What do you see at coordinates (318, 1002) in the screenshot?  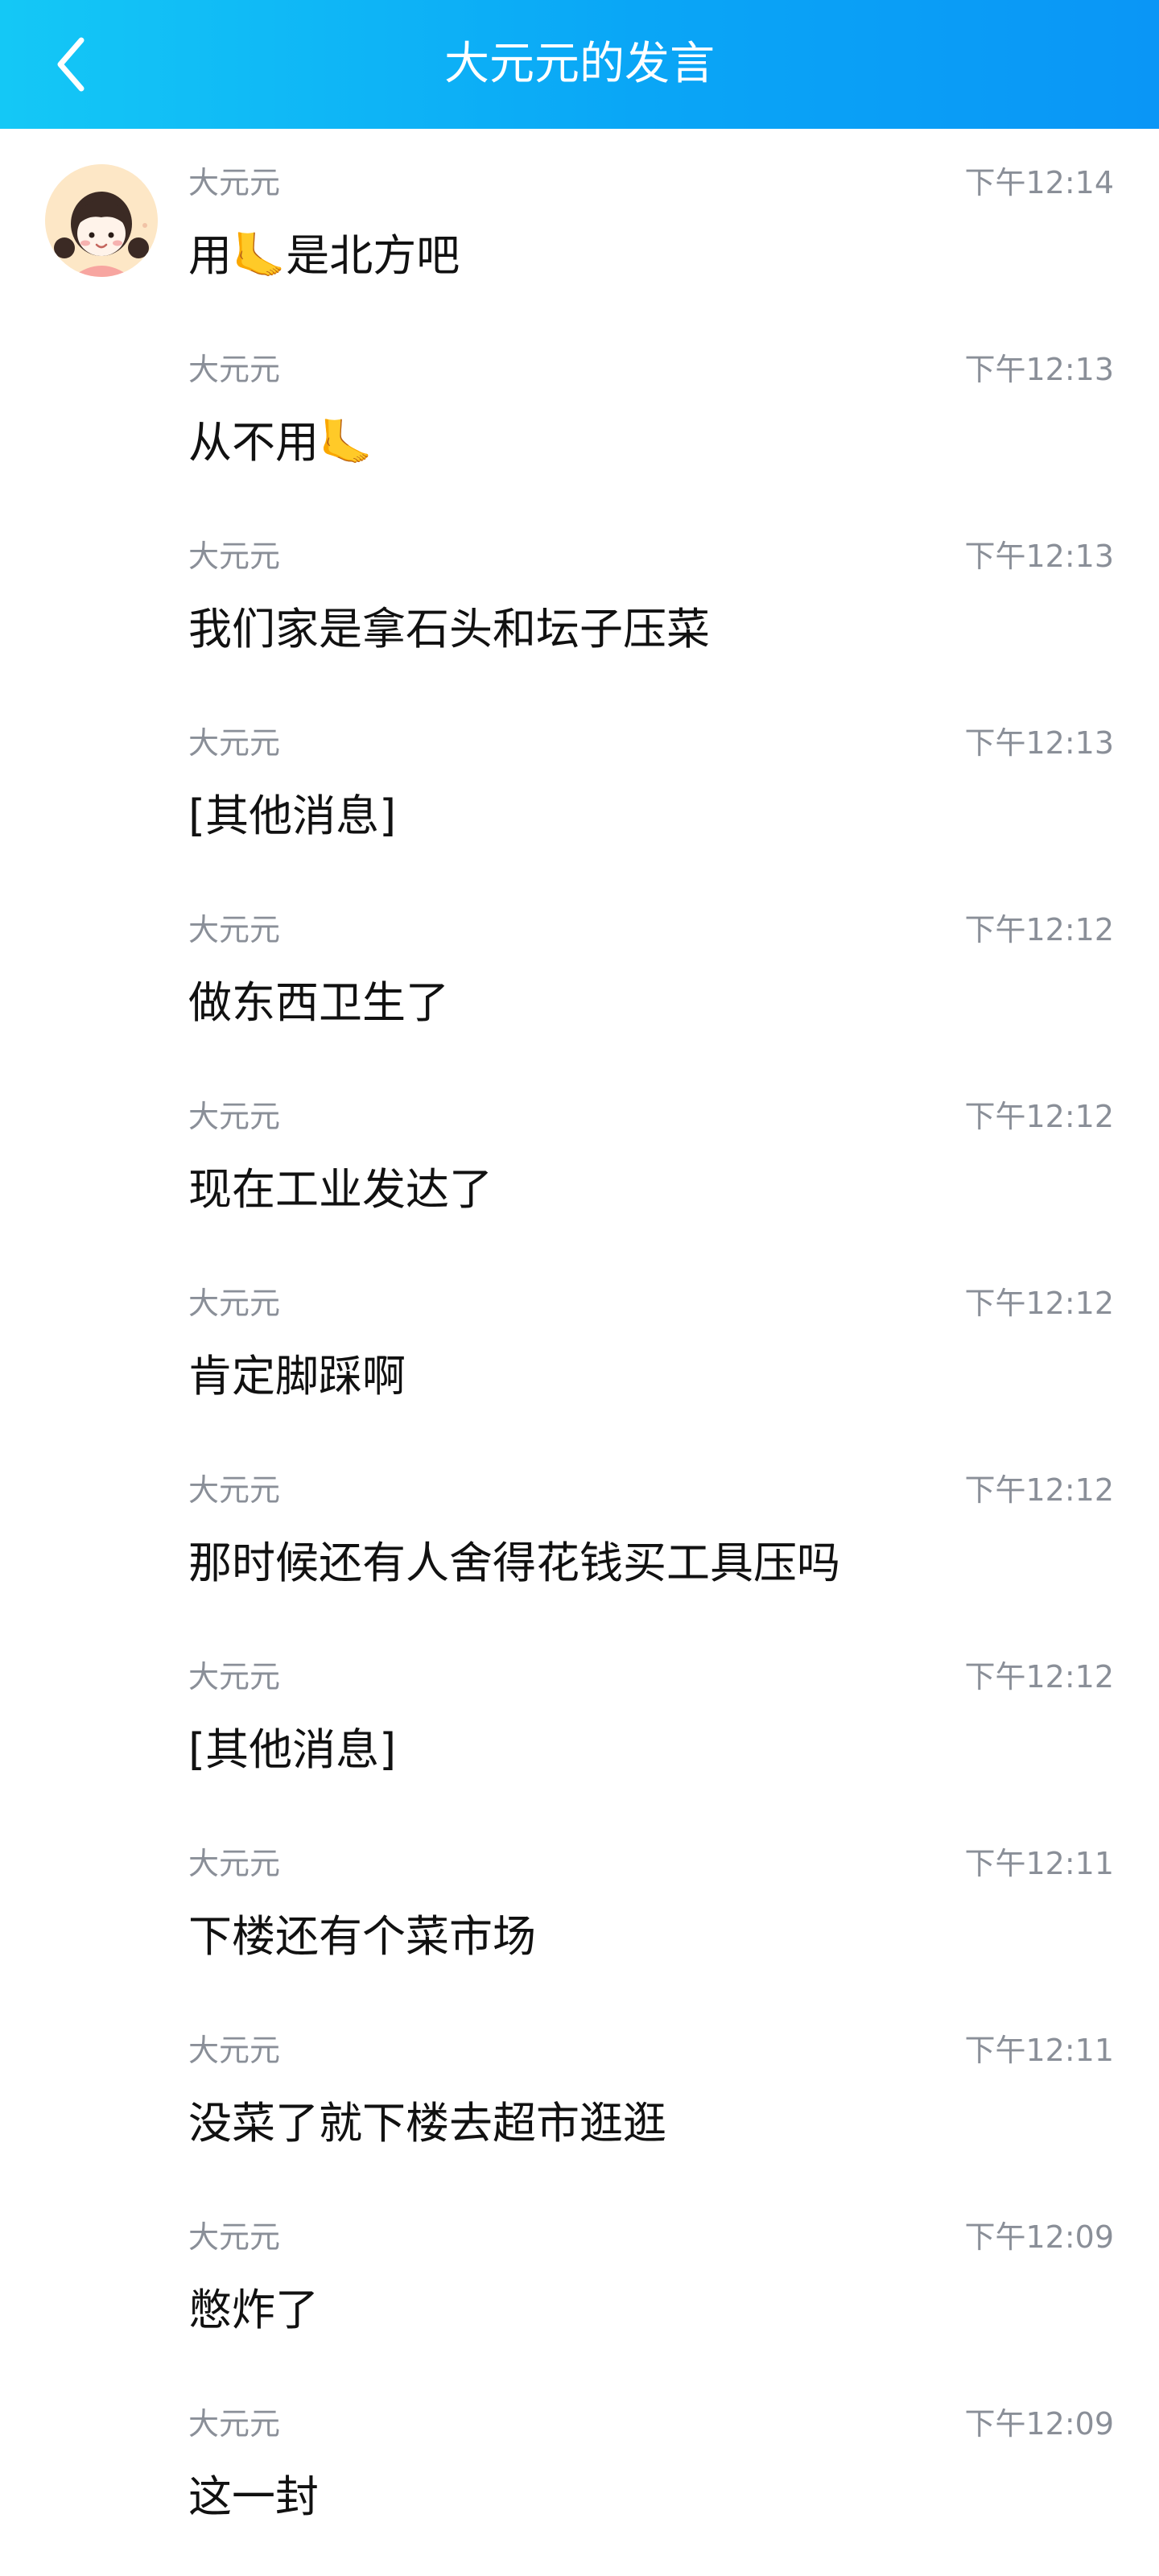 I see `message-text: 做东西卫生了` at bounding box center [318, 1002].